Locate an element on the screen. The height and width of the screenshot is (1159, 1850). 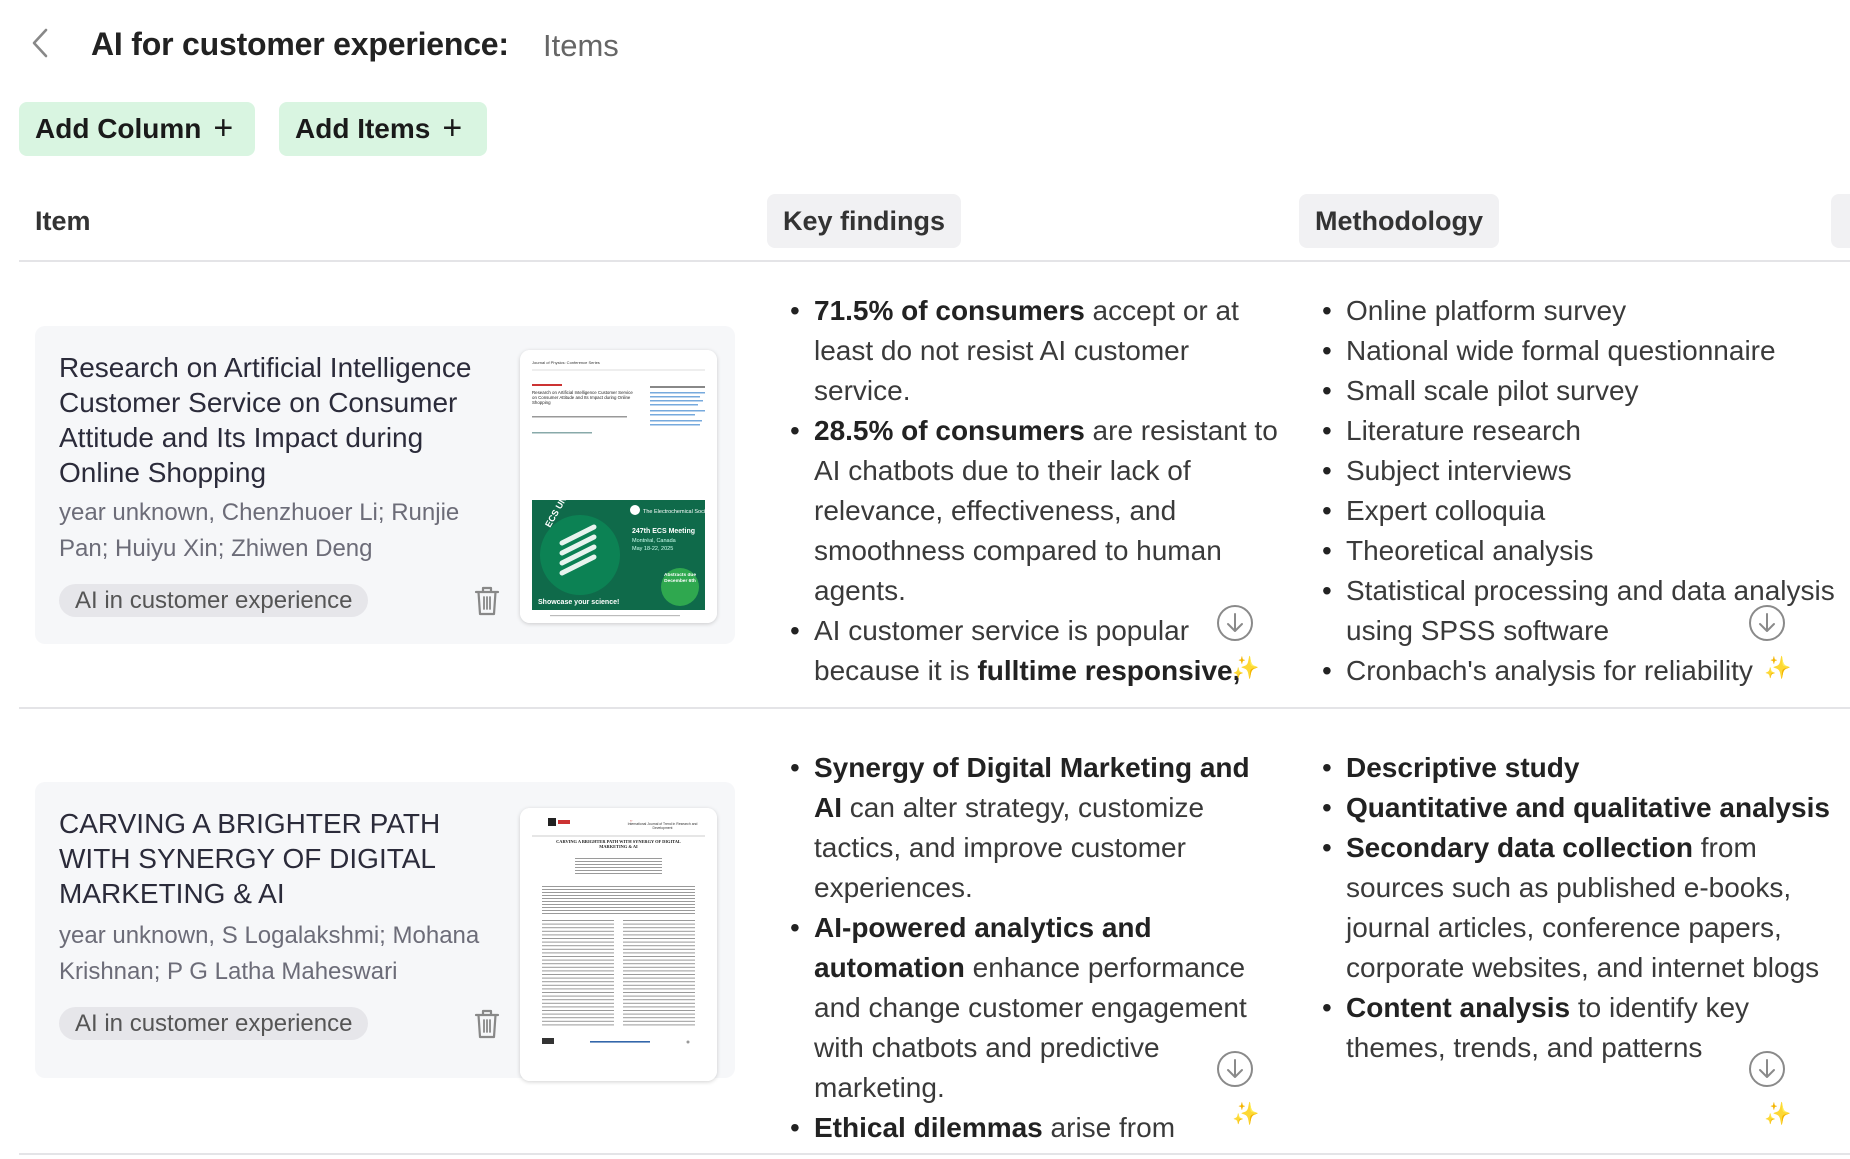
list-item: Descriptive study is located at coordinates (1578, 768).